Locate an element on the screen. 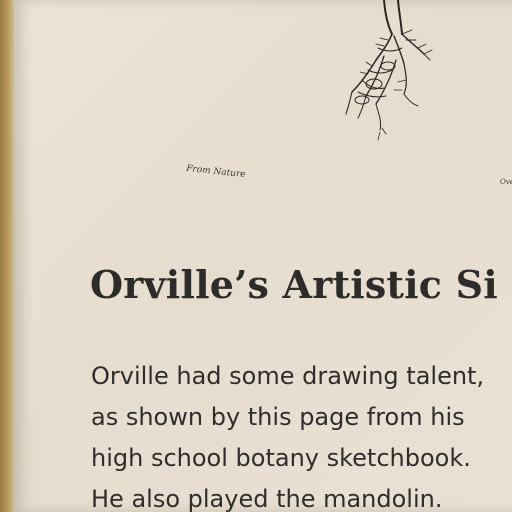  body-line: He also played the mandolin. is located at coordinates (267, 498).